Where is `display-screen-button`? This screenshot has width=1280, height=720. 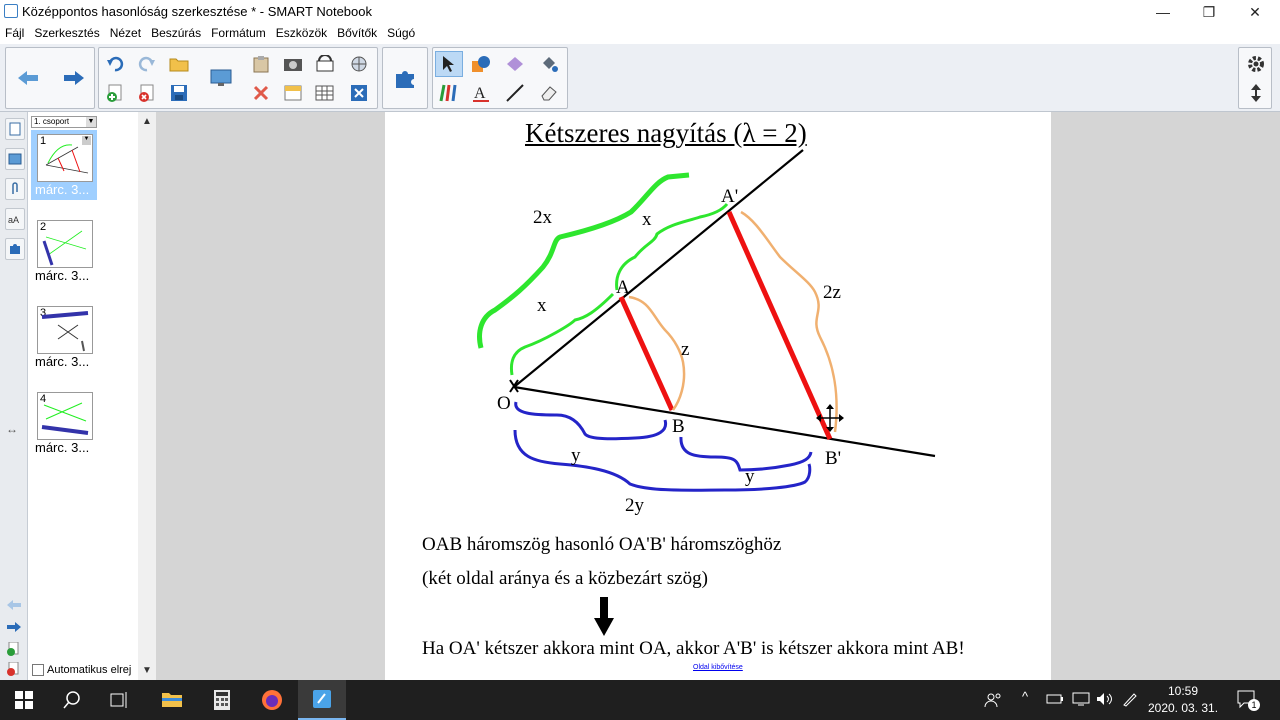
display-screen-button is located at coordinates (221, 78).